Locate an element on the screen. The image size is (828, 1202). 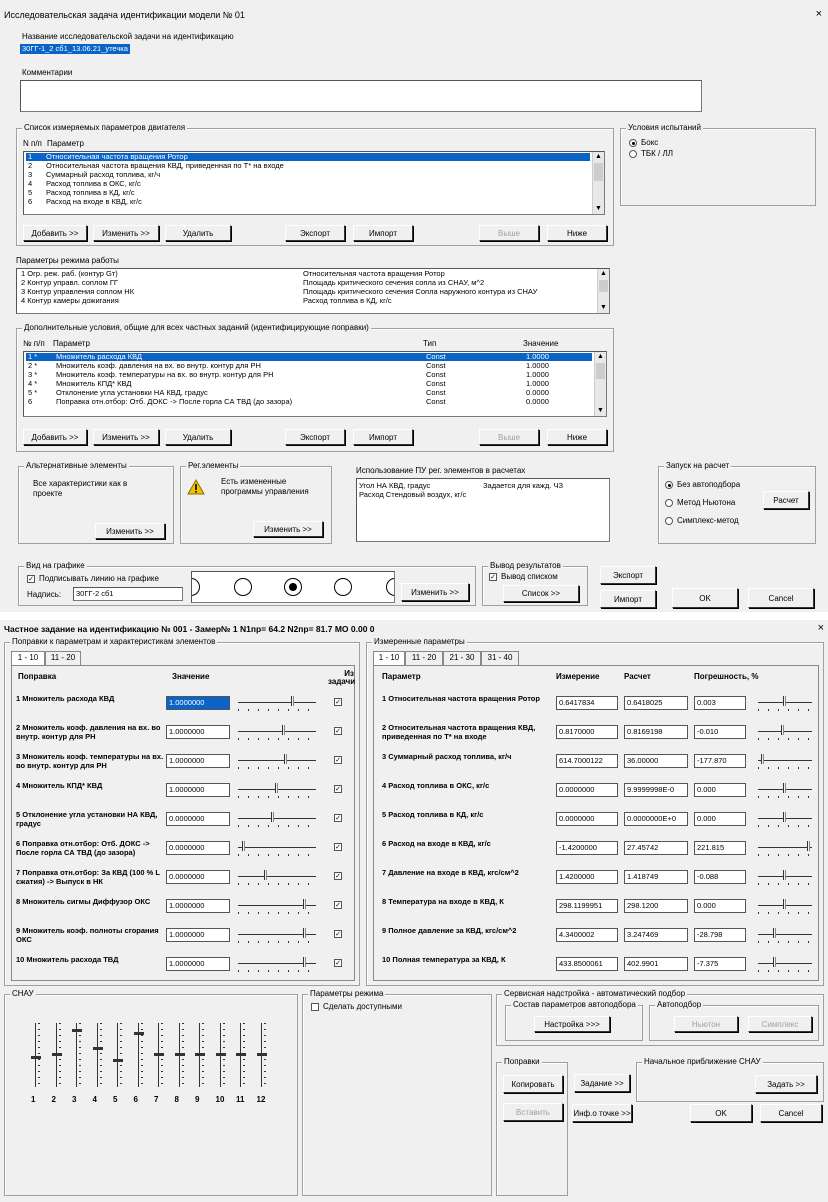
list-button: Список >> is located at coordinates (541, 593).